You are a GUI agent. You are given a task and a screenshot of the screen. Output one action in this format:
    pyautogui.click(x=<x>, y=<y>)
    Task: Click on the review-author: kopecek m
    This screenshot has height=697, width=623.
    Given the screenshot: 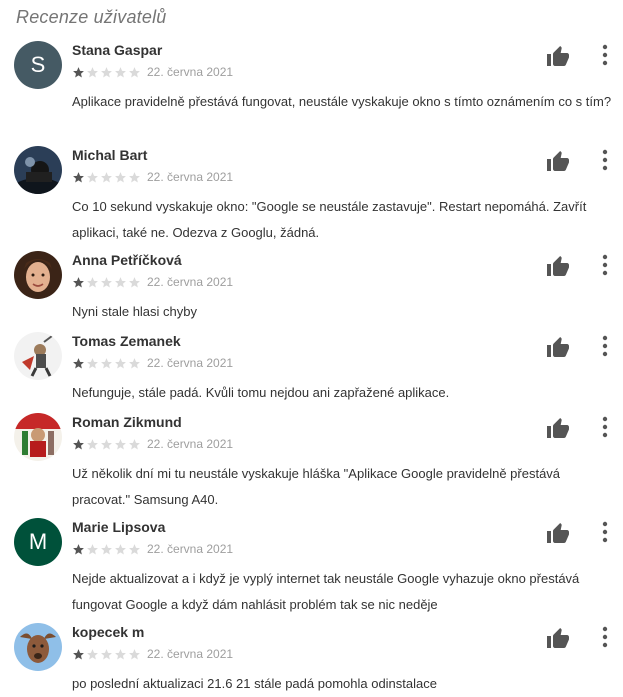 What is the action you would take?
    pyautogui.click(x=108, y=632)
    